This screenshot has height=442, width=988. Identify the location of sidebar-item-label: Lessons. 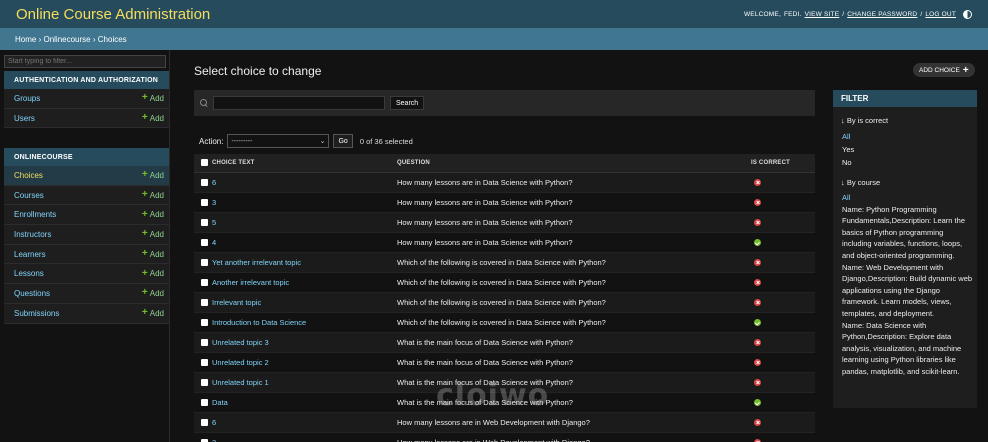
(29, 273).